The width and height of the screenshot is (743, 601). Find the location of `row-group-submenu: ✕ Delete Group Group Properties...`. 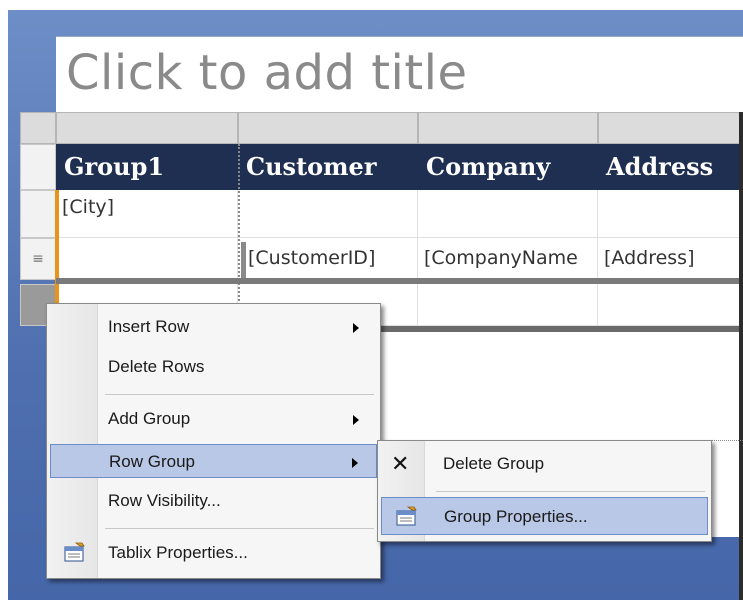

row-group-submenu: ✕ Delete Group Group Properties... is located at coordinates (544, 491).